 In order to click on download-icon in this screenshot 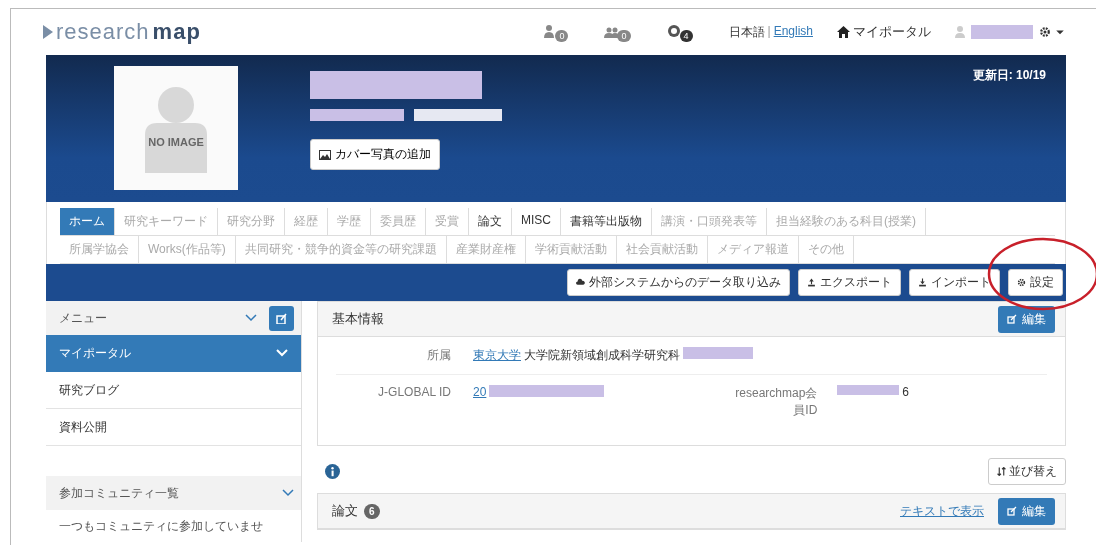, I will do `click(922, 282)`.